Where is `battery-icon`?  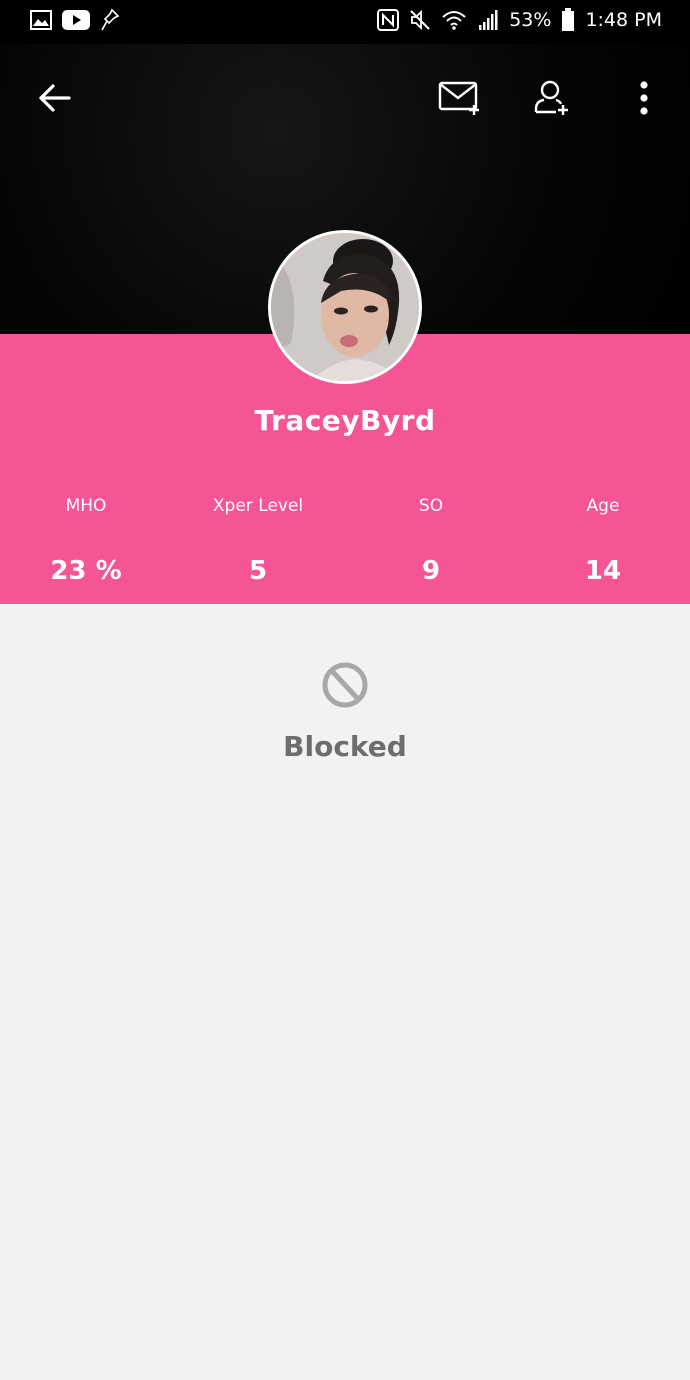
battery-icon is located at coordinates (568, 20).